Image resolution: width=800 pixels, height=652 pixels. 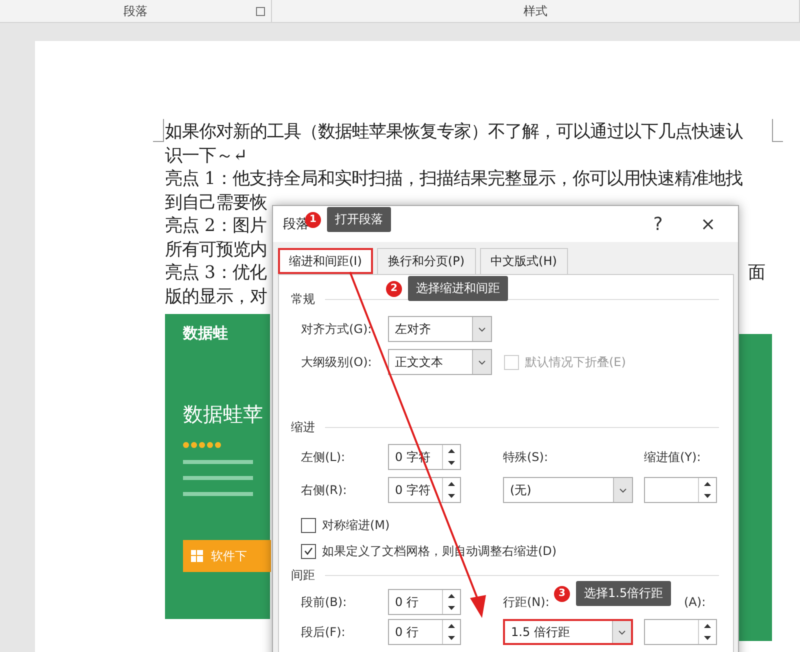 What do you see at coordinates (708, 224) in the screenshot?
I see `close-button: ×` at bounding box center [708, 224].